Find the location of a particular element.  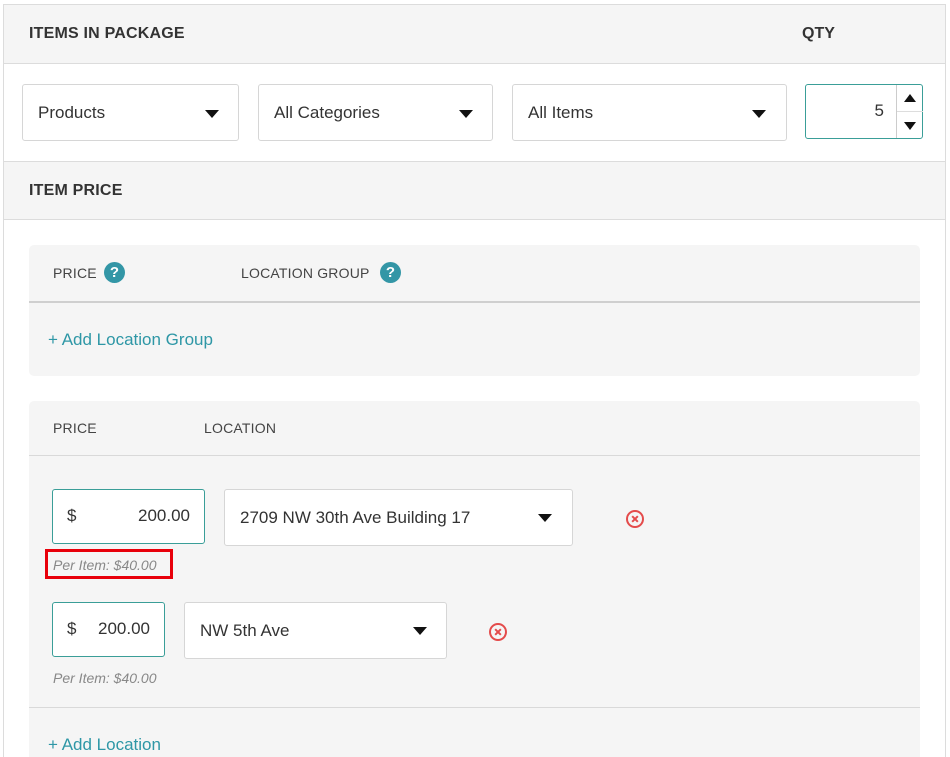

quantity-stepper: 5 is located at coordinates (864, 111).